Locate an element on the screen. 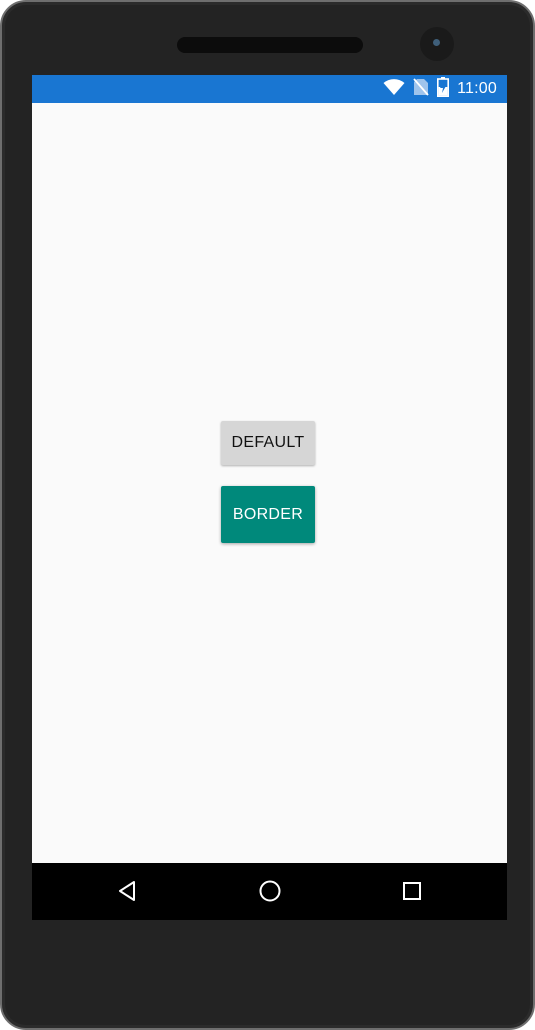 This screenshot has height=1030, width=535. home-button is located at coordinates (270, 891).